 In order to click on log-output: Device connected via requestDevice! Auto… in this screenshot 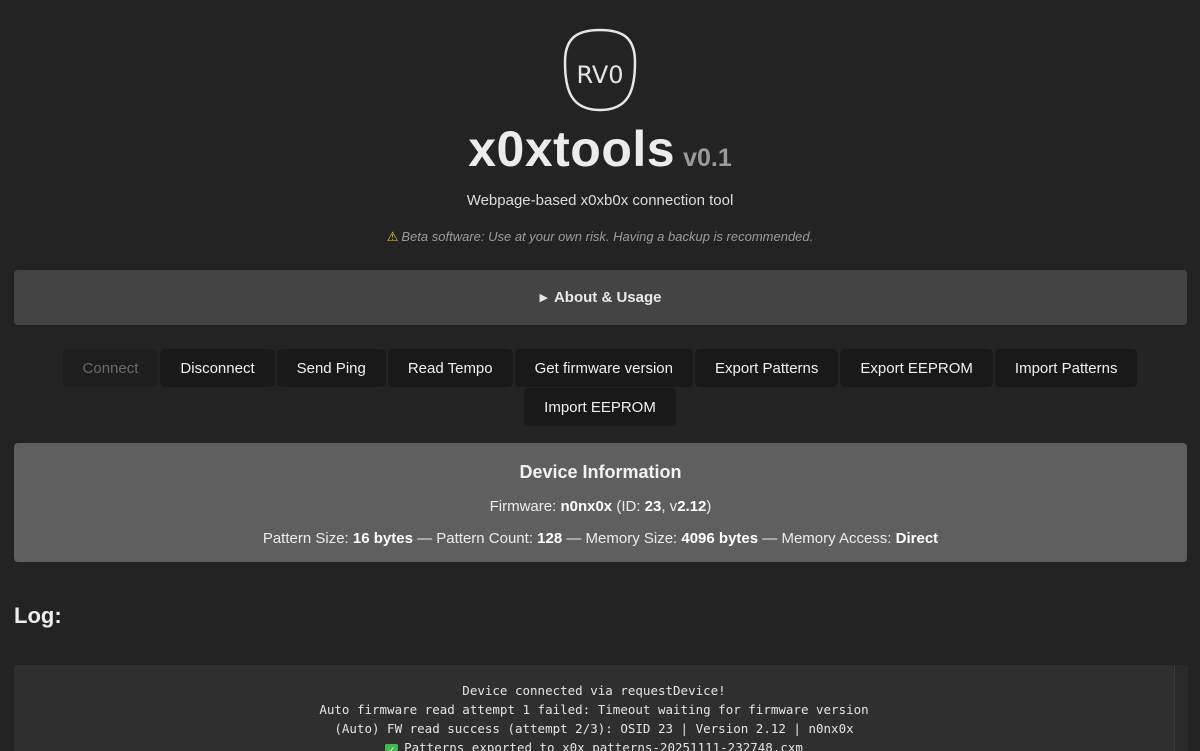, I will do `click(594, 708)`.